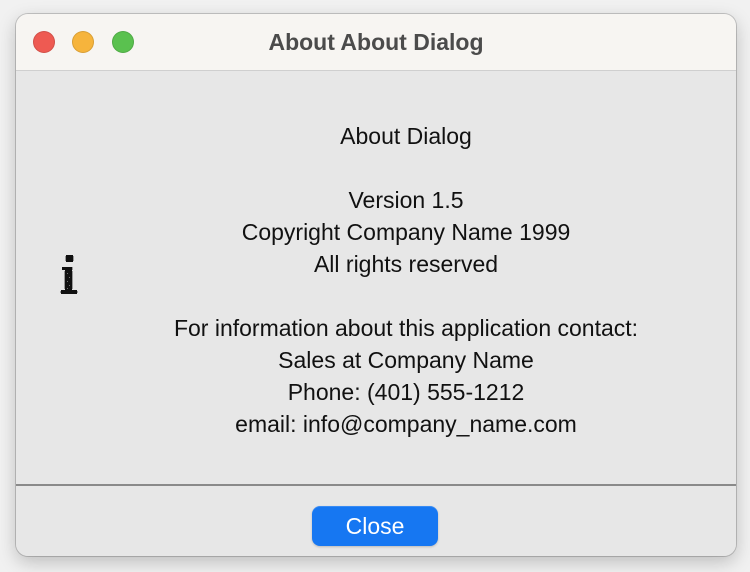 The width and height of the screenshot is (750, 572). I want to click on email-contact: email: info@company_name.com, so click(406, 424).